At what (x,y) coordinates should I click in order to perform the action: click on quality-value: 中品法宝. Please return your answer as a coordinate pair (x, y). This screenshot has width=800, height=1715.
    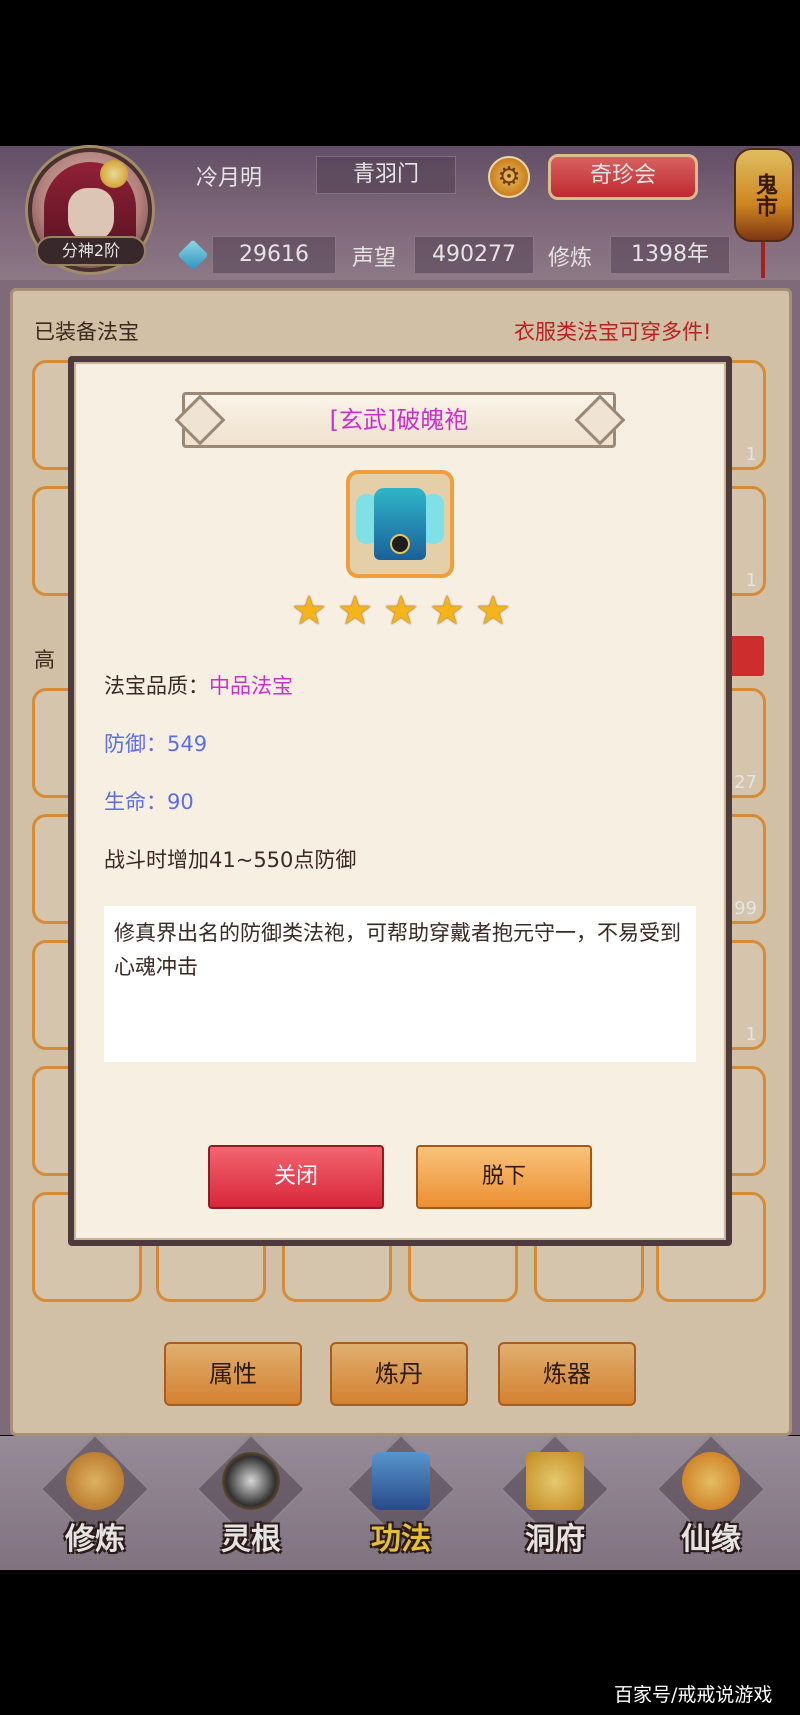
    Looking at the image, I should click on (251, 686).